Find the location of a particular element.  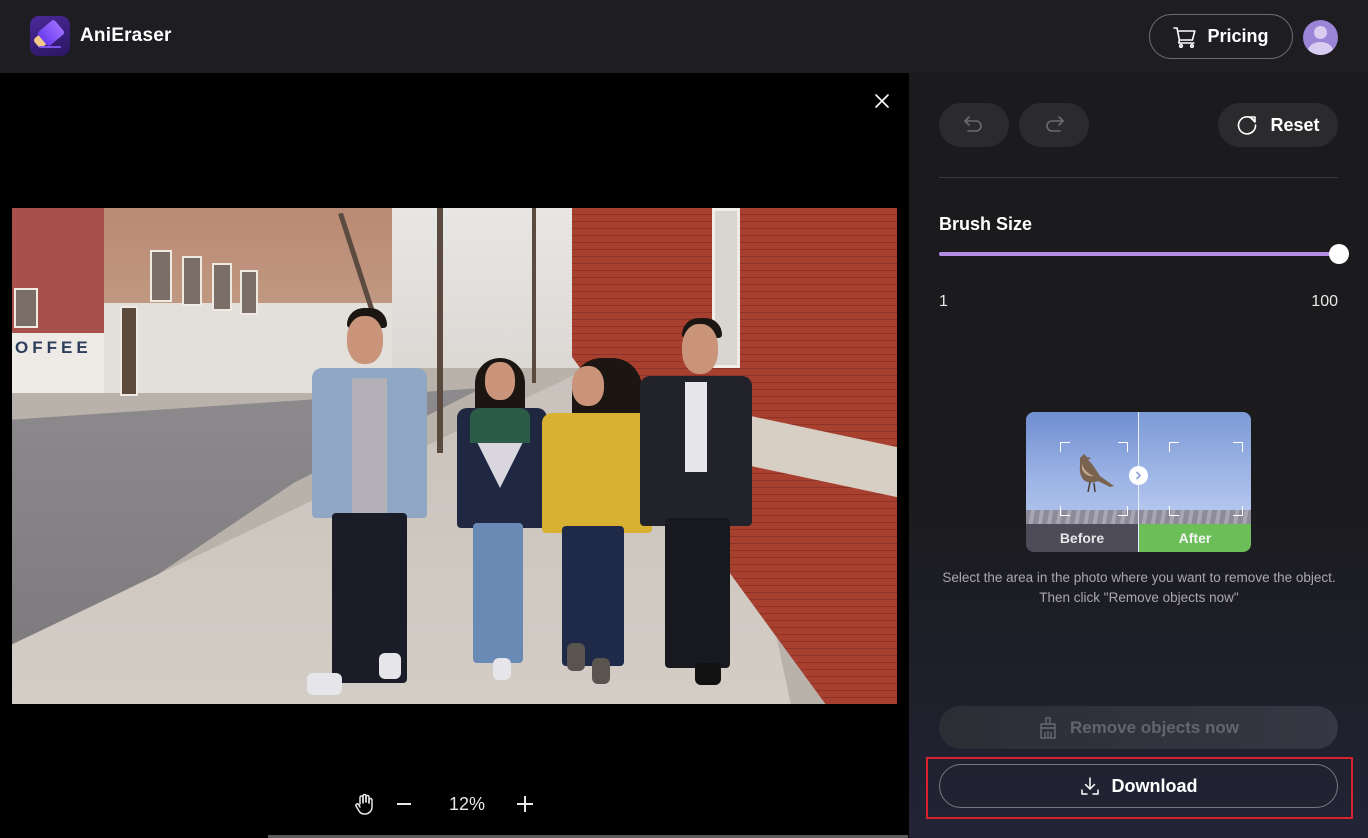

zoom-percentage: 12% is located at coordinates (467, 803).